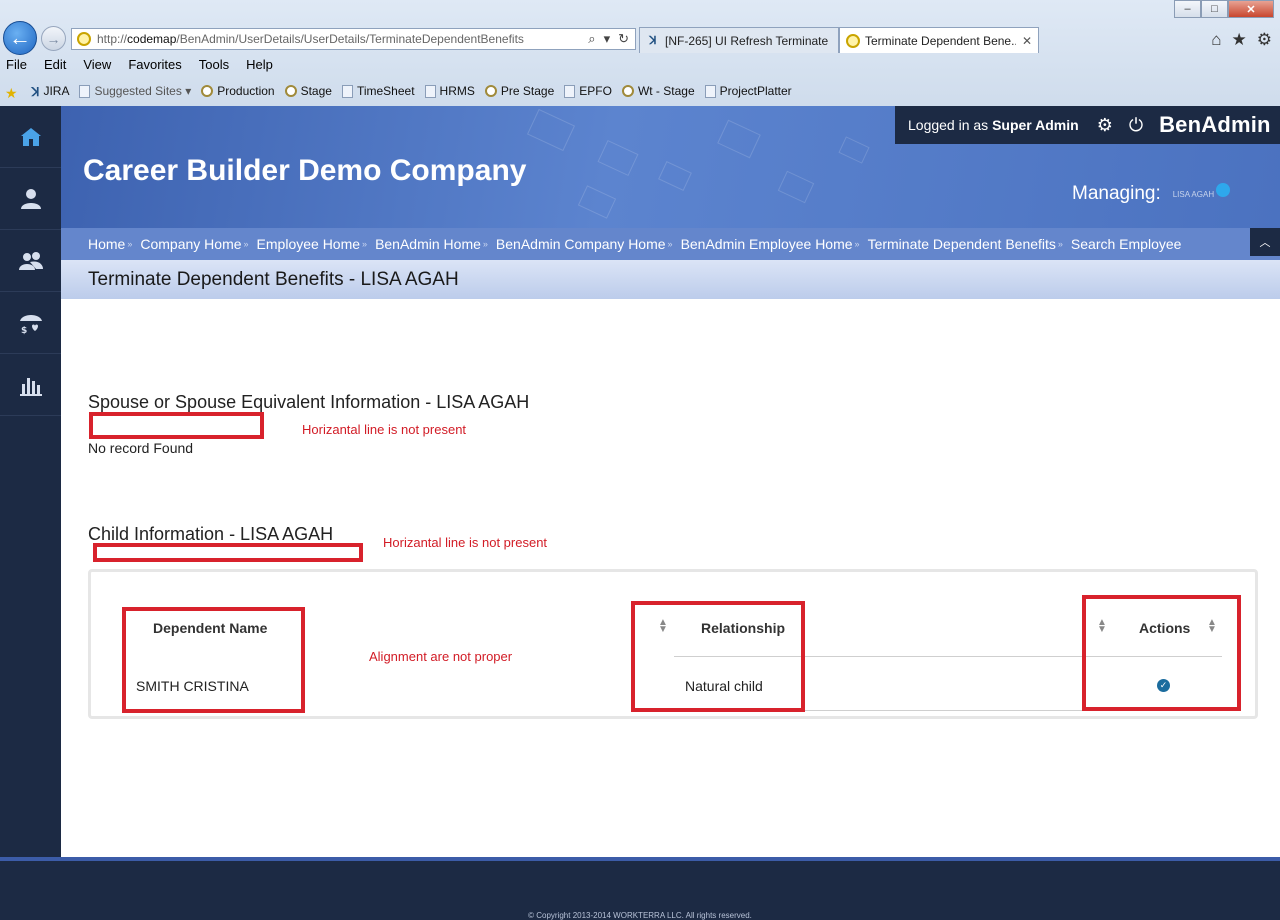  Describe the element at coordinates (993, 125) in the screenshot. I see `logged-in-label: Logged in as Super Admin` at that location.